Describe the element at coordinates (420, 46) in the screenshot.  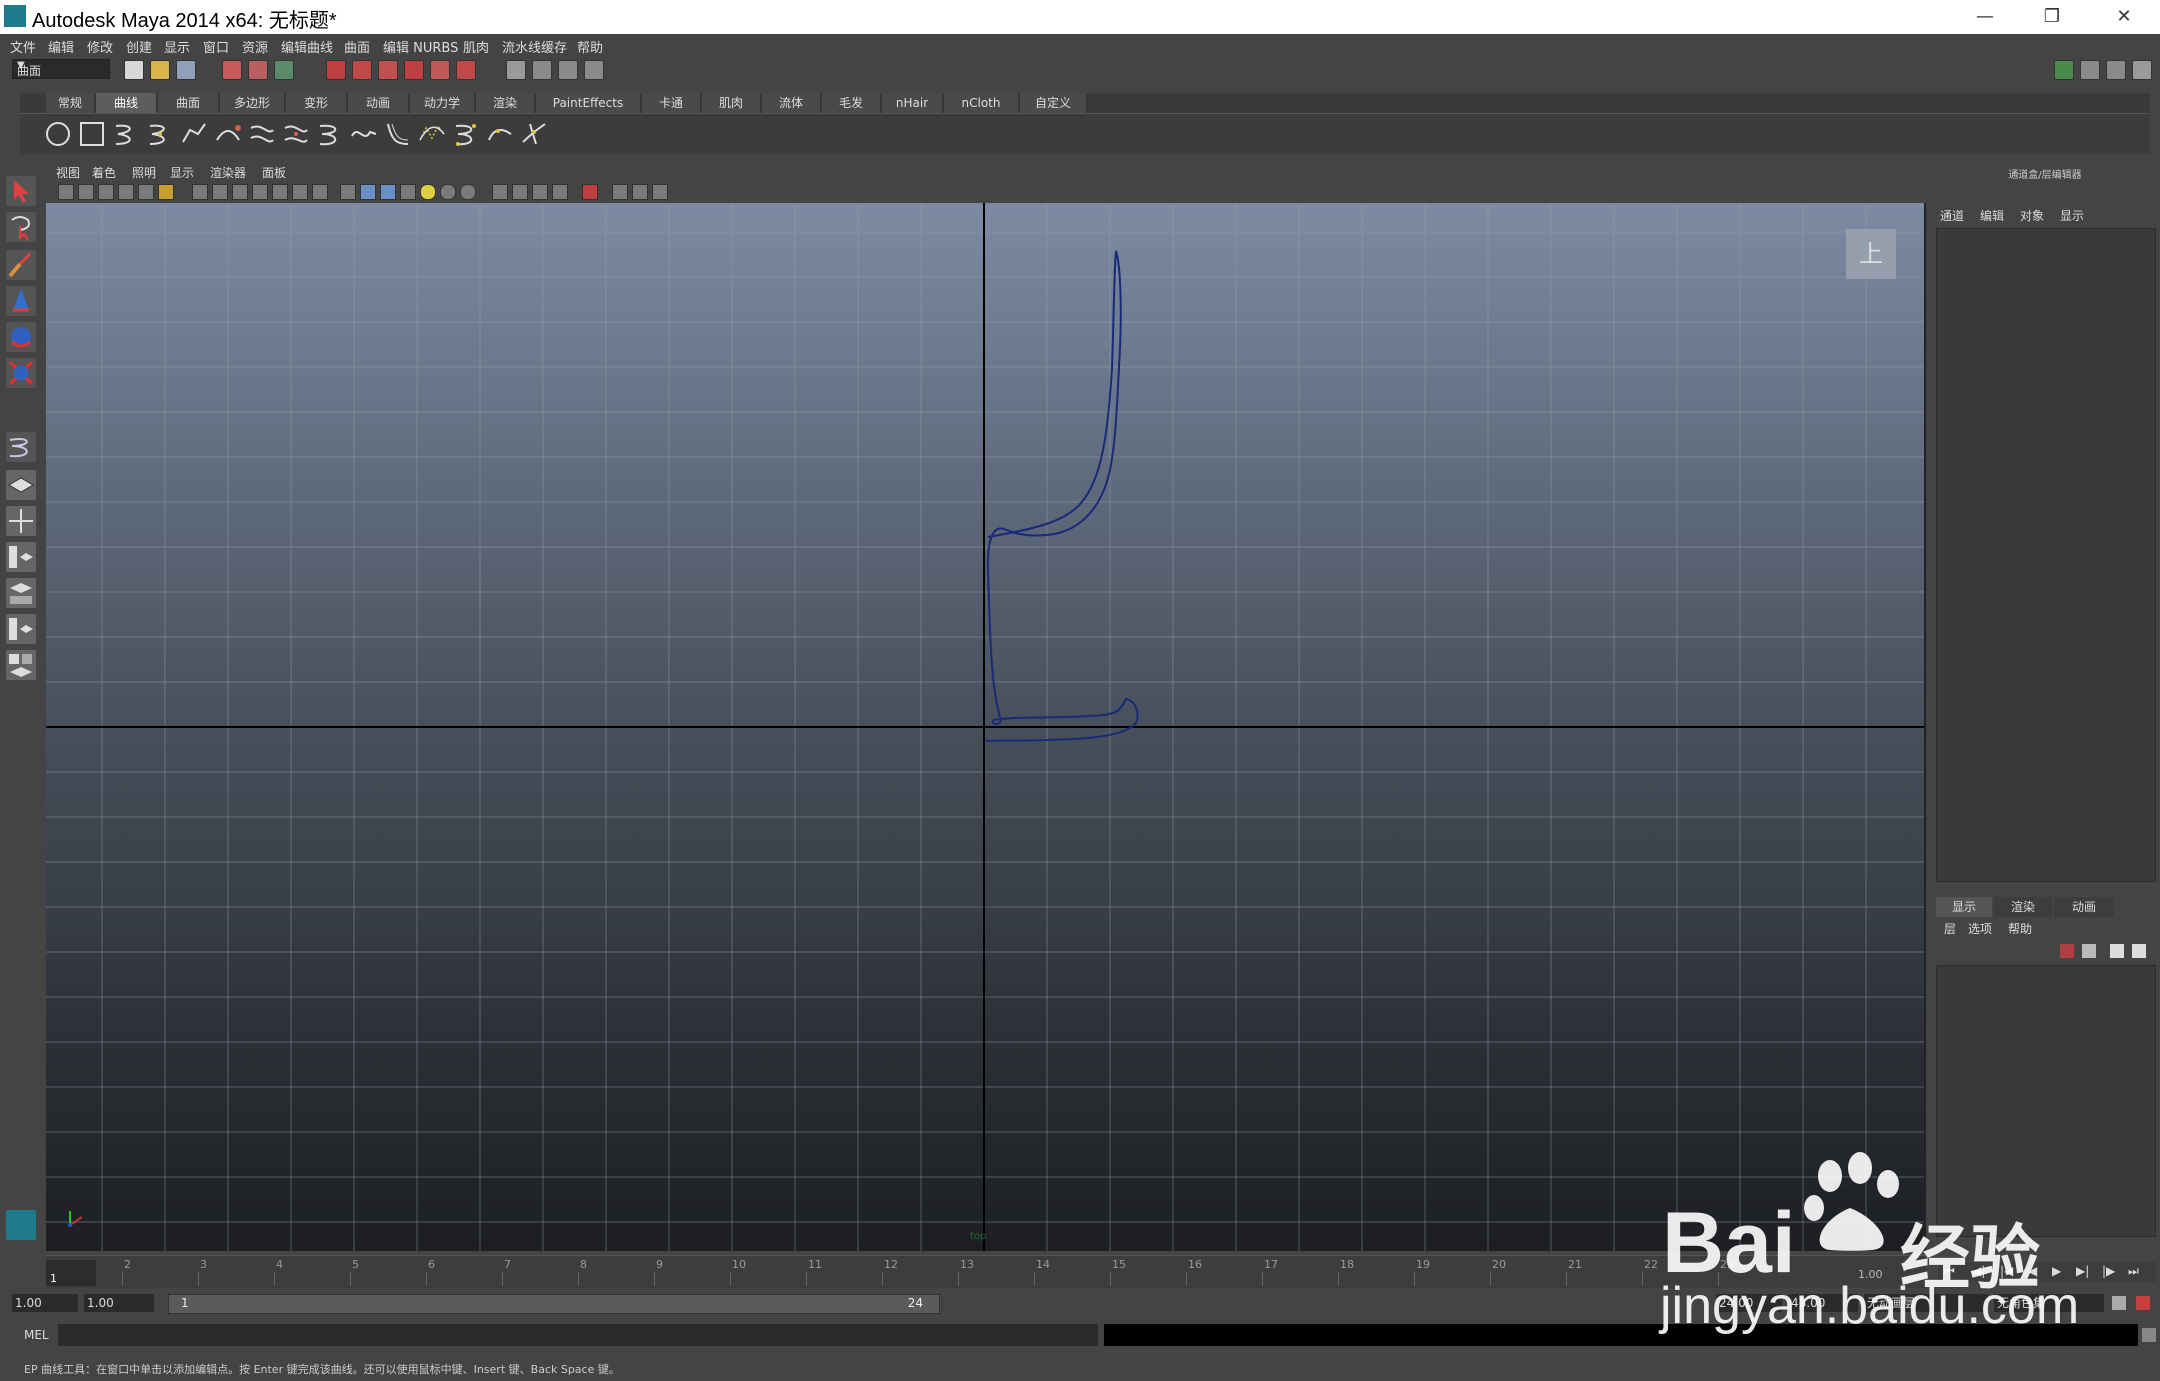
I see `menu-edit-nurbs: 编辑 NURBS` at that location.